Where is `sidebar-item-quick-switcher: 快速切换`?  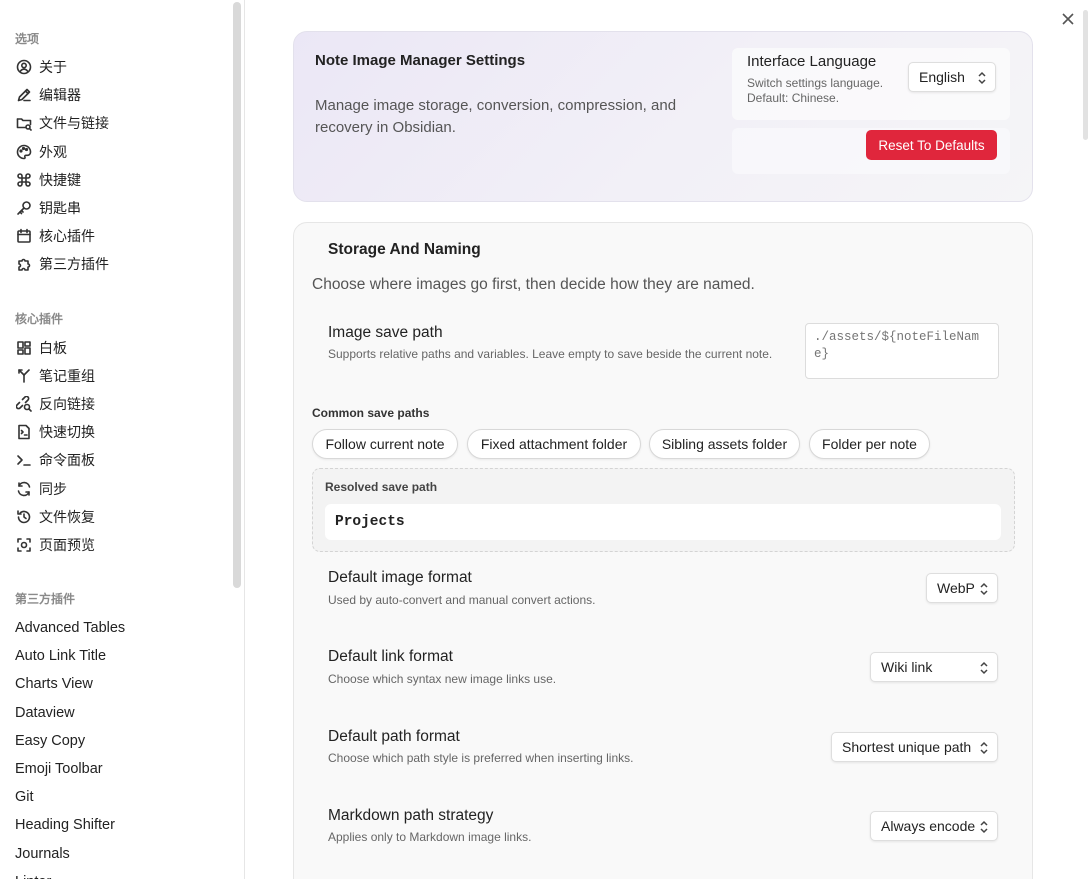
sidebar-item-quick-switcher: 快速切换 is located at coordinates (122, 432).